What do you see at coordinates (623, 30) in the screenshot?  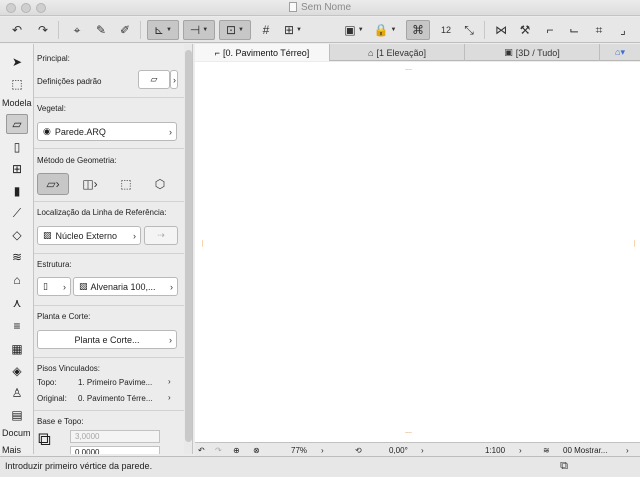 I see `offset-icon: ⌟` at bounding box center [623, 30].